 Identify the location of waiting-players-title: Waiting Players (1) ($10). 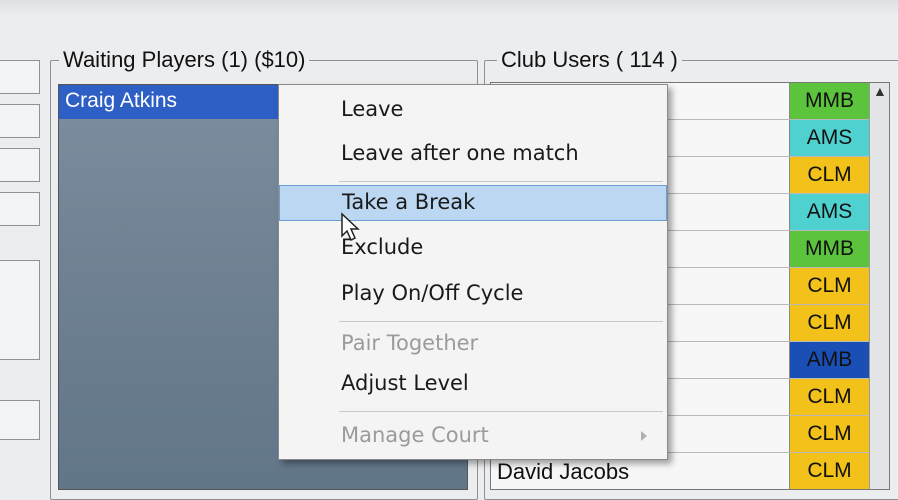
(184, 60).